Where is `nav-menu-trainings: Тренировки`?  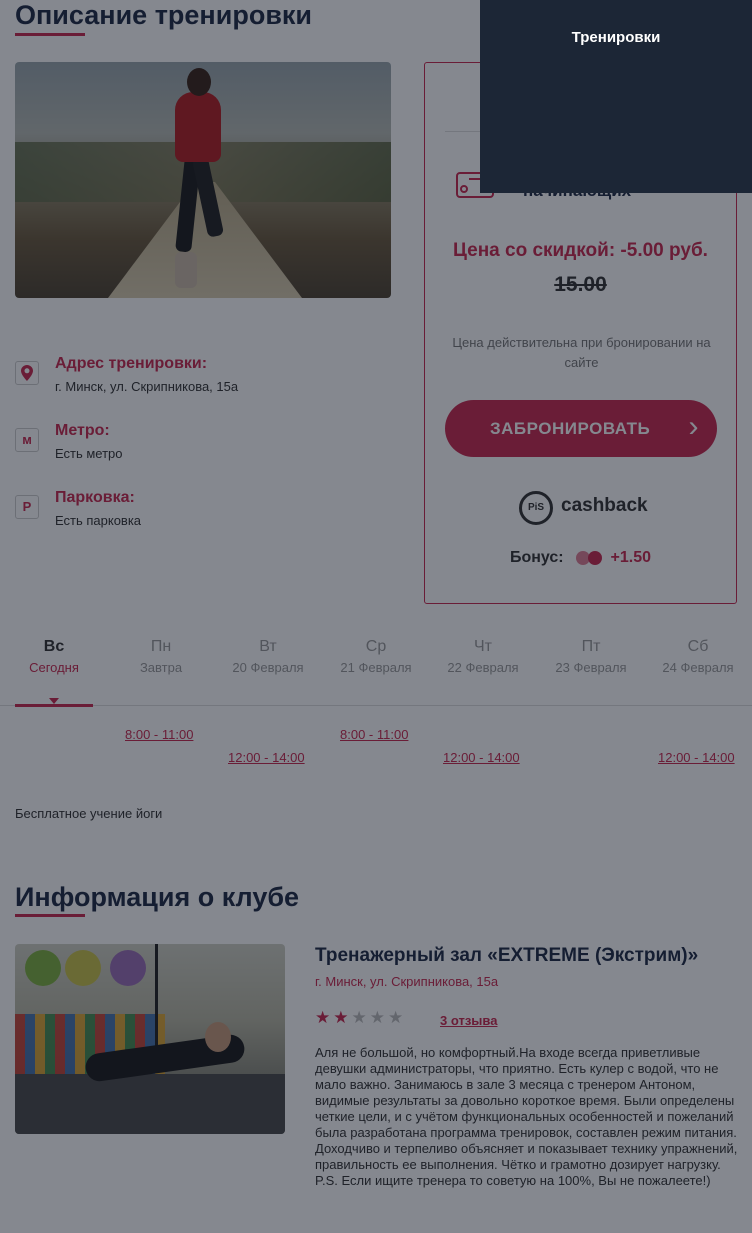 nav-menu-trainings: Тренировки is located at coordinates (616, 37).